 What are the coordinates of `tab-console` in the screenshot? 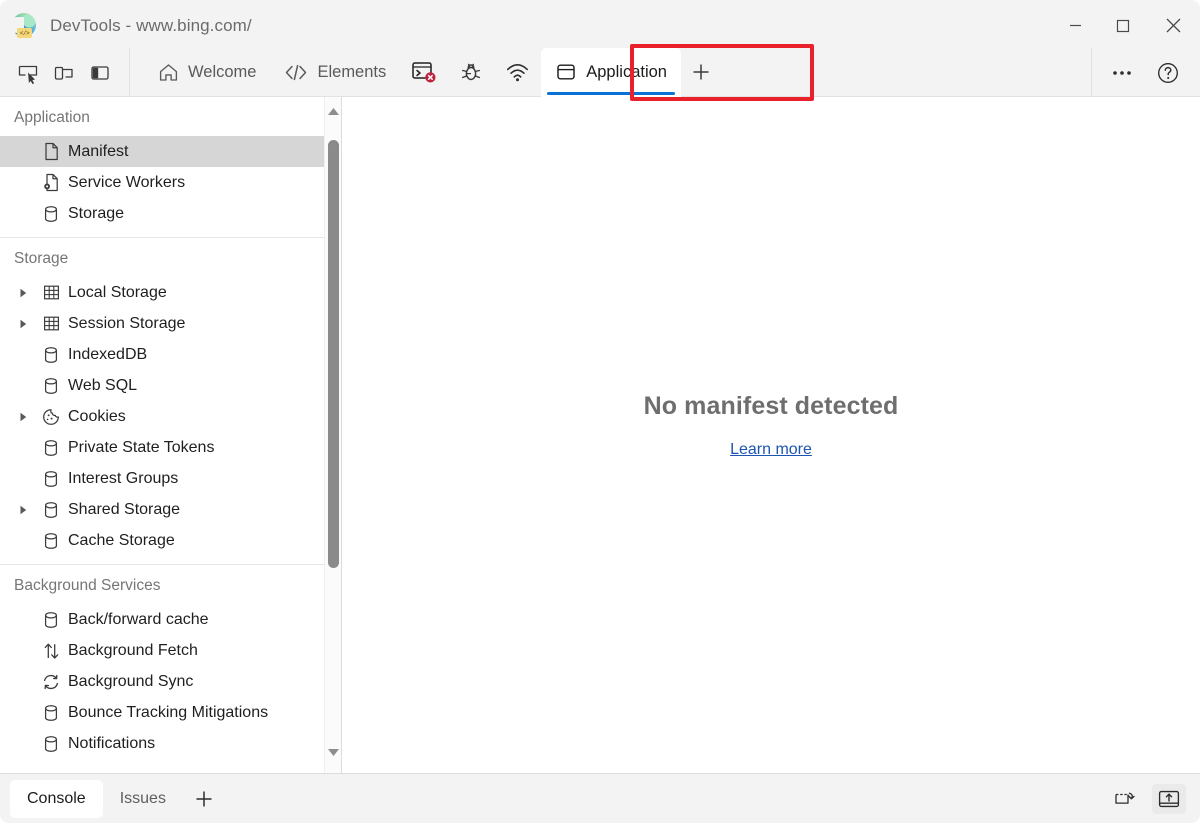 It's located at (424, 72).